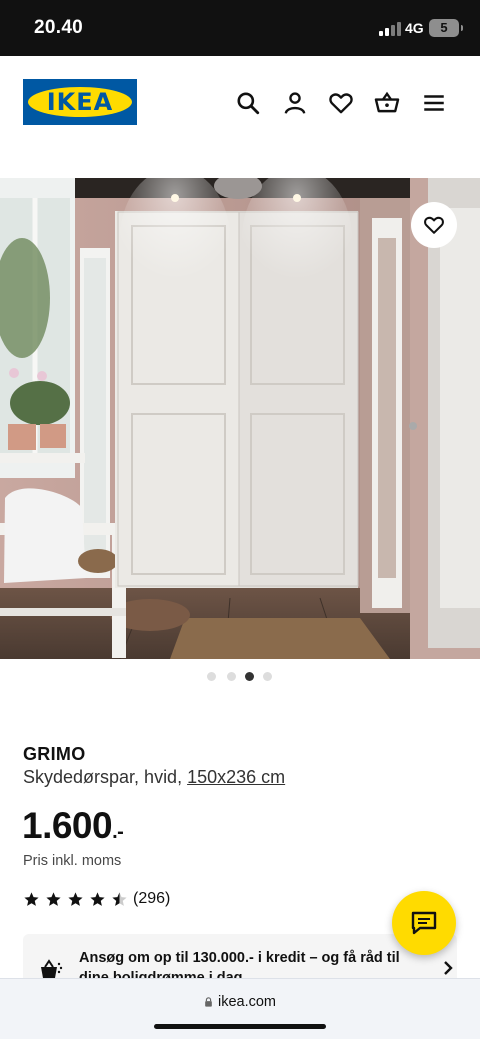 This screenshot has height=1039, width=480. I want to click on chevron-right-icon, so click(448, 968).